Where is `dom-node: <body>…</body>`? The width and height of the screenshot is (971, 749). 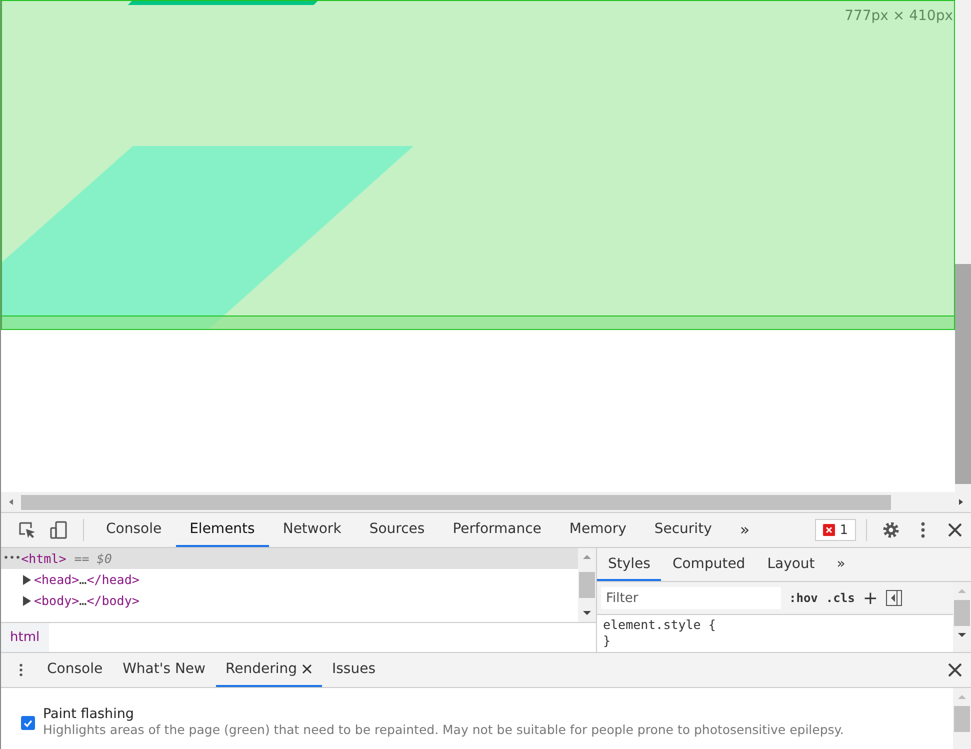 dom-node: <body>…</body> is located at coordinates (289, 600).